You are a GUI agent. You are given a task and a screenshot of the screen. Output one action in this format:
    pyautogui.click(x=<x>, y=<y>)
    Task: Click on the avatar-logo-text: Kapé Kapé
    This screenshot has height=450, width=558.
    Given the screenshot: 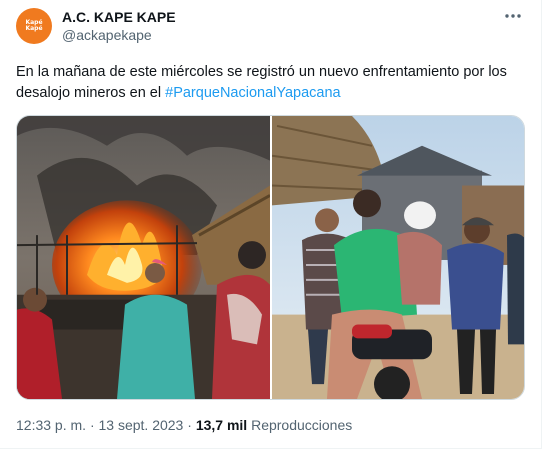 What is the action you would take?
    pyautogui.click(x=34, y=25)
    